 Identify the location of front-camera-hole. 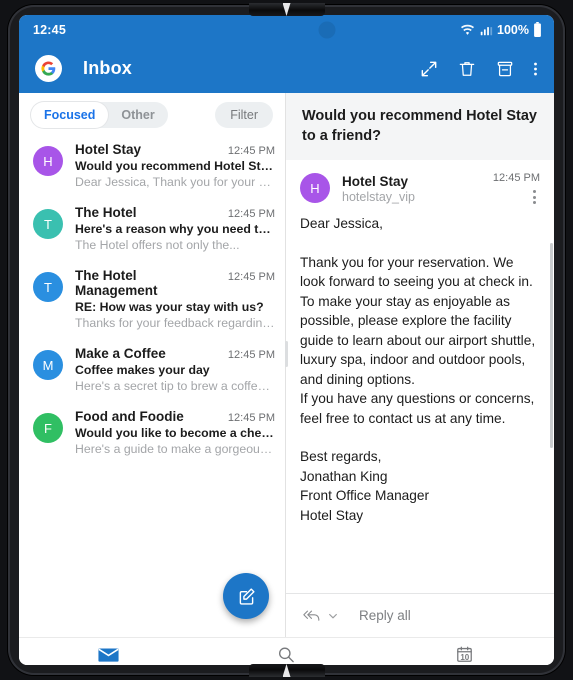
(327, 29).